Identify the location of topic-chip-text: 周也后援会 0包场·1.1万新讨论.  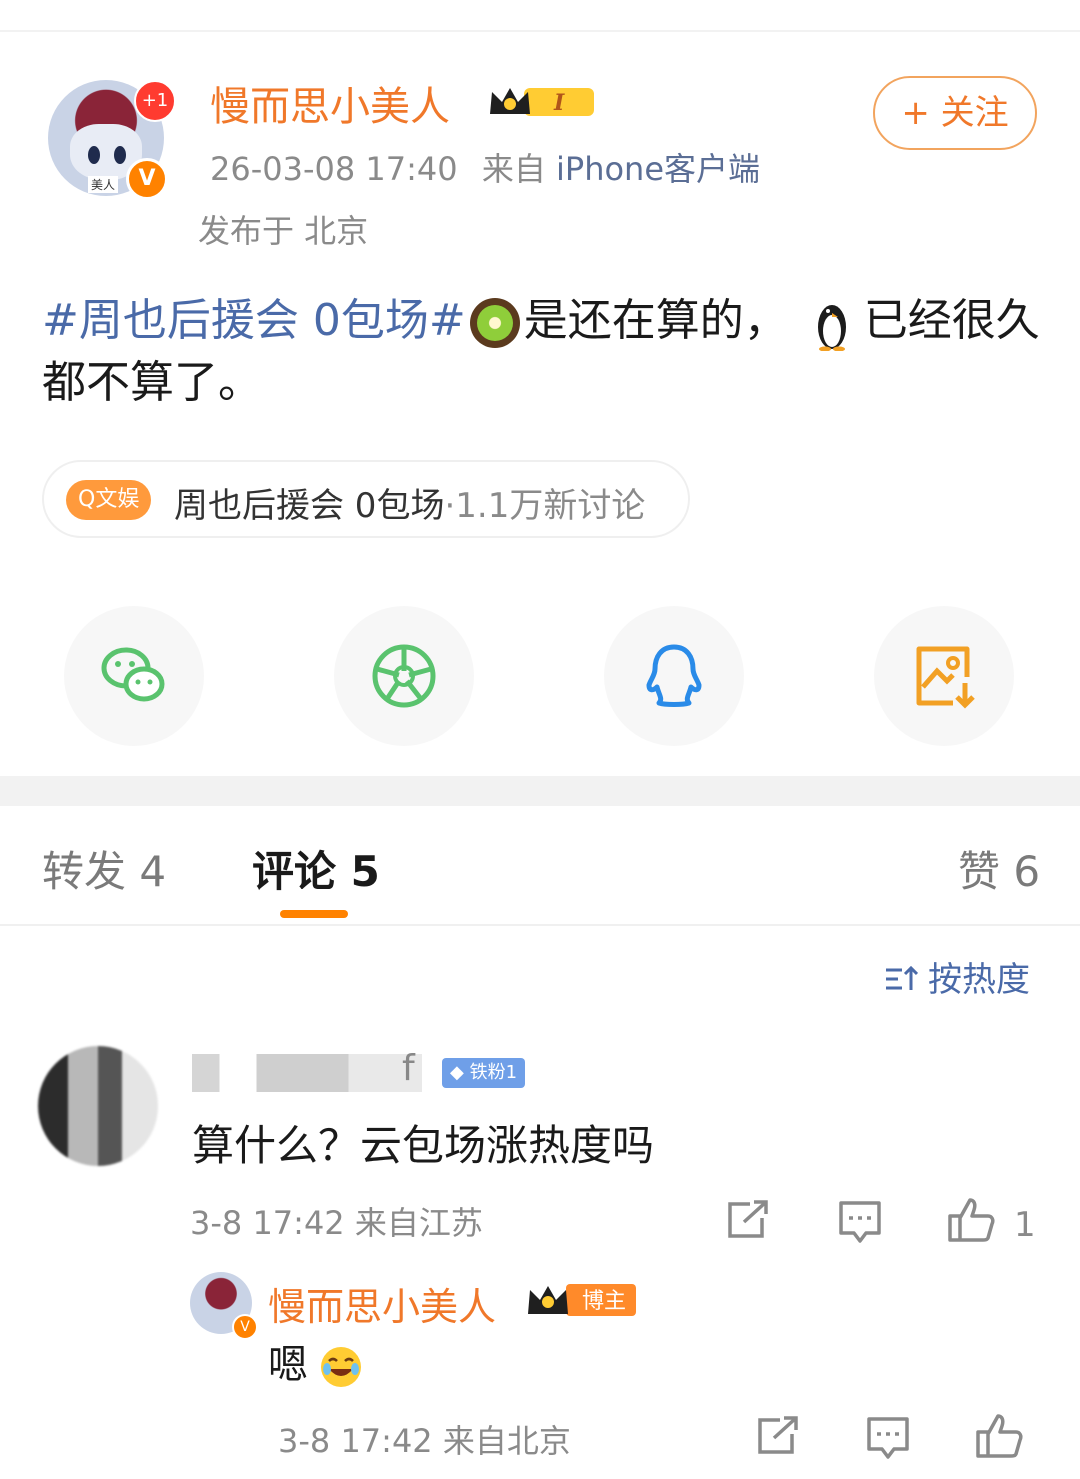
(409, 502).